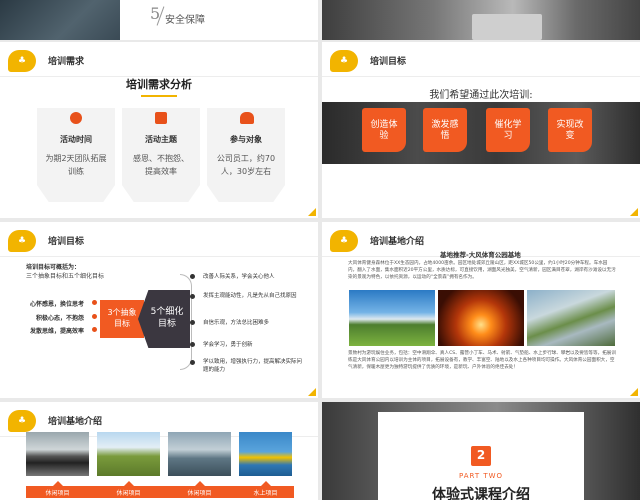 The height and width of the screenshot is (500, 640). What do you see at coordinates (57, 454) in the screenshot?
I see `photo-race-cars` at bounding box center [57, 454].